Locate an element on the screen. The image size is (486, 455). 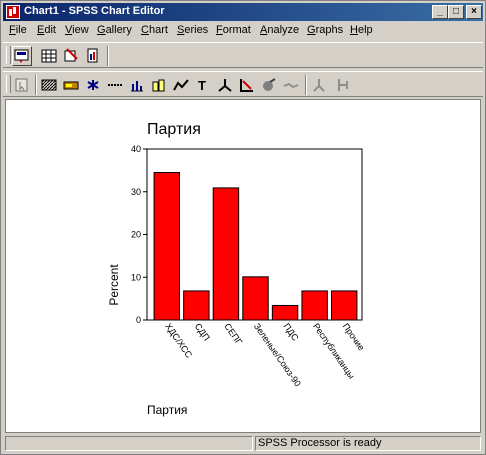
point-id-icon is located at coordinates (343, 85).